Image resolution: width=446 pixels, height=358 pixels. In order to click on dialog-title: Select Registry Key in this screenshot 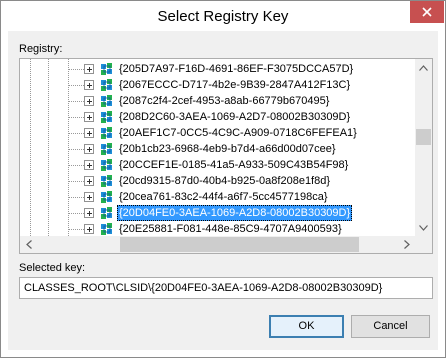, I will do `click(223, 16)`.